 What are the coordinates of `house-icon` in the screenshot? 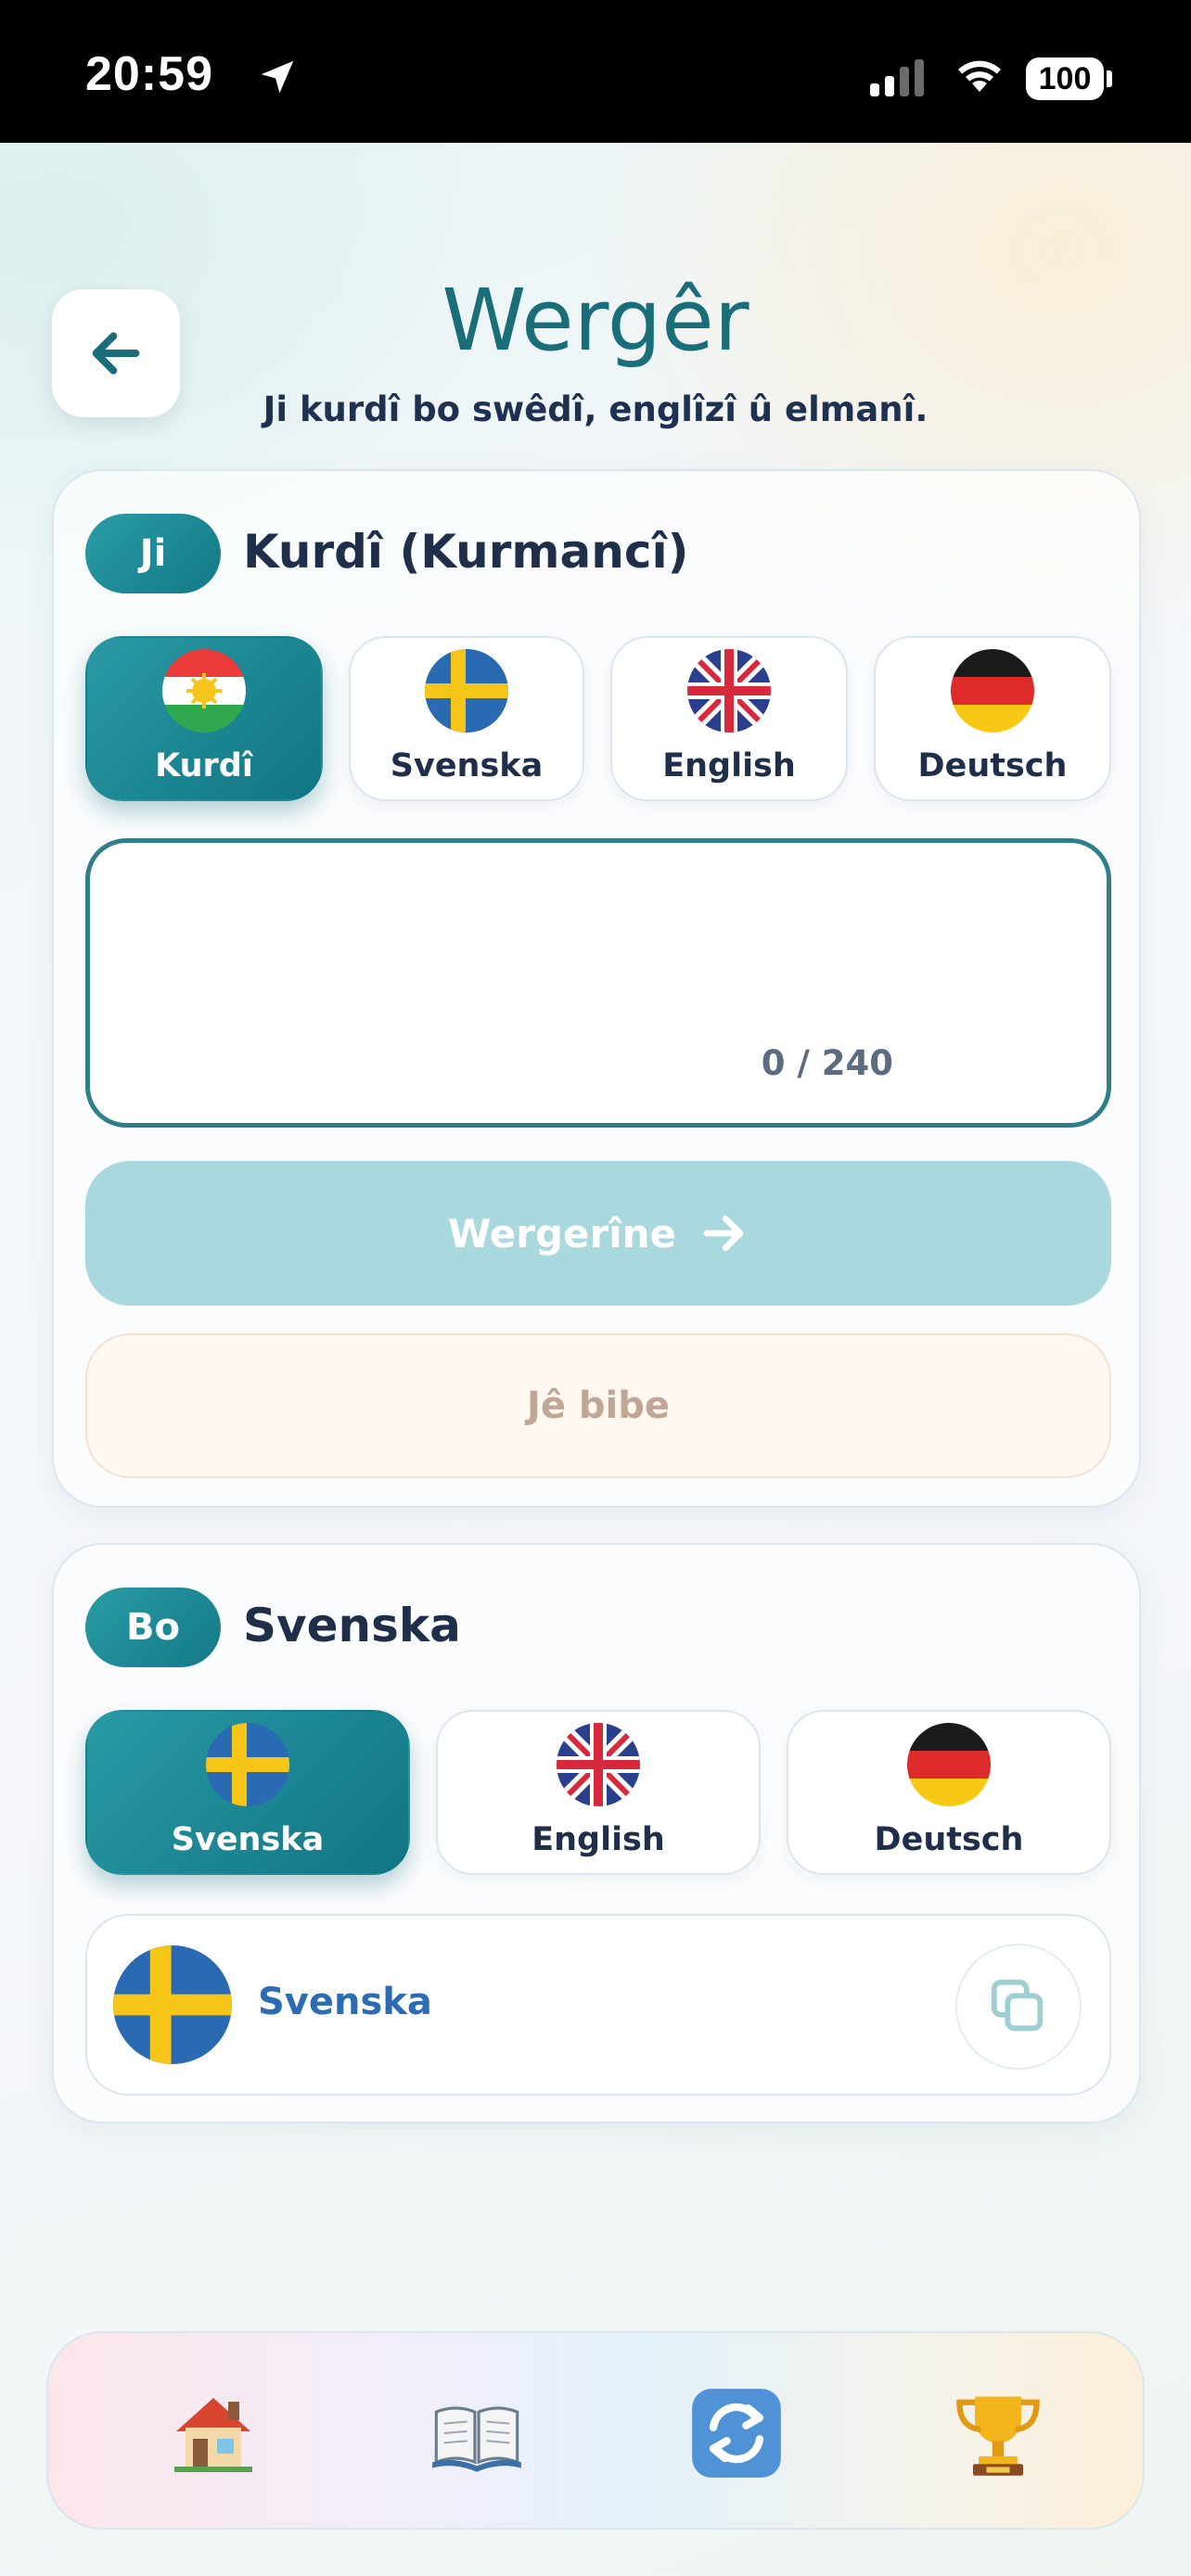 It's located at (213, 2435).